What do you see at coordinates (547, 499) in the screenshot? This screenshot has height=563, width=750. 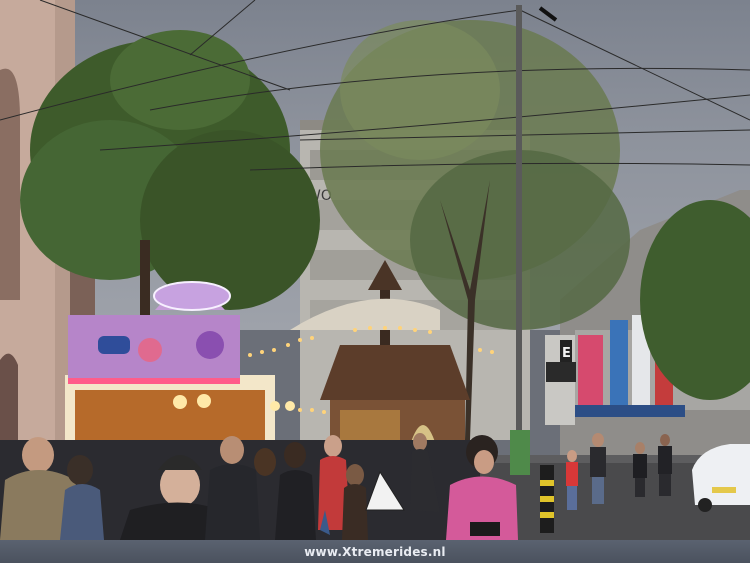 I see `yellow-bollard` at bounding box center [547, 499].